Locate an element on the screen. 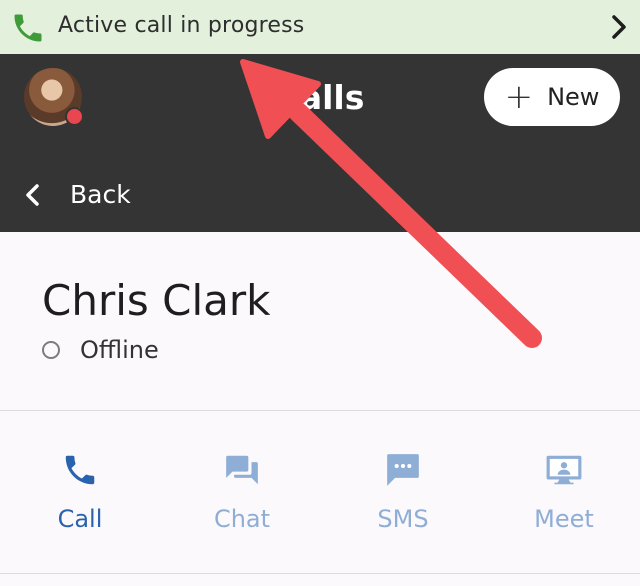  chevron-right-icon is located at coordinates (619, 27).